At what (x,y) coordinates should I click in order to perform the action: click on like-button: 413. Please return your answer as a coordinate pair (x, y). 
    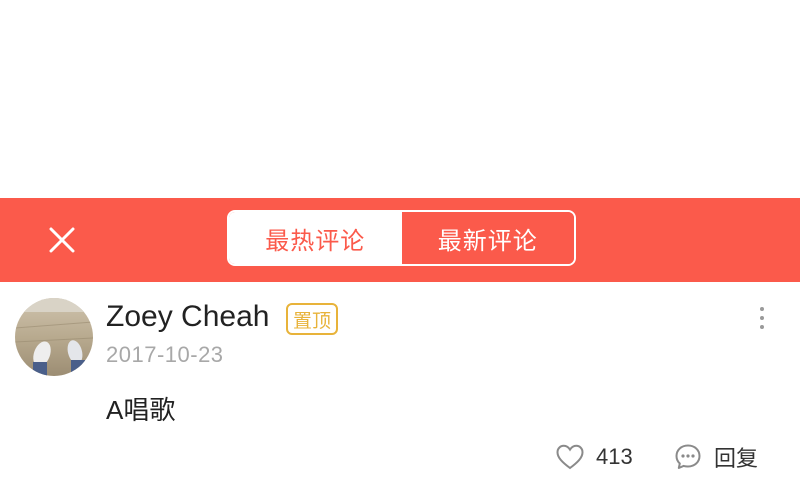
    Looking at the image, I should click on (594, 457).